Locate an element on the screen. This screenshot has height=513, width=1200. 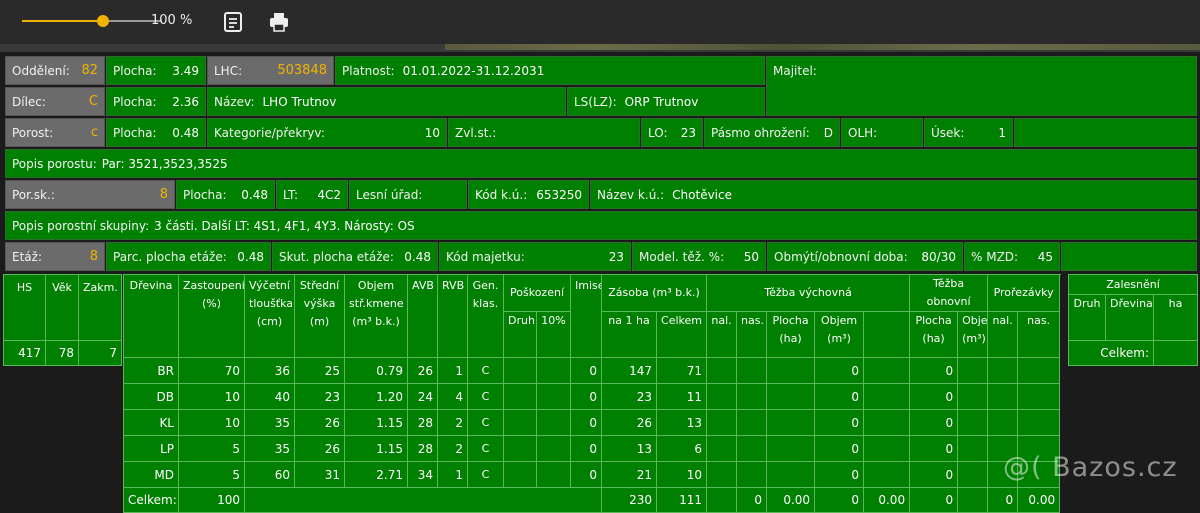
cell-avb: 34 is located at coordinates (422, 474).